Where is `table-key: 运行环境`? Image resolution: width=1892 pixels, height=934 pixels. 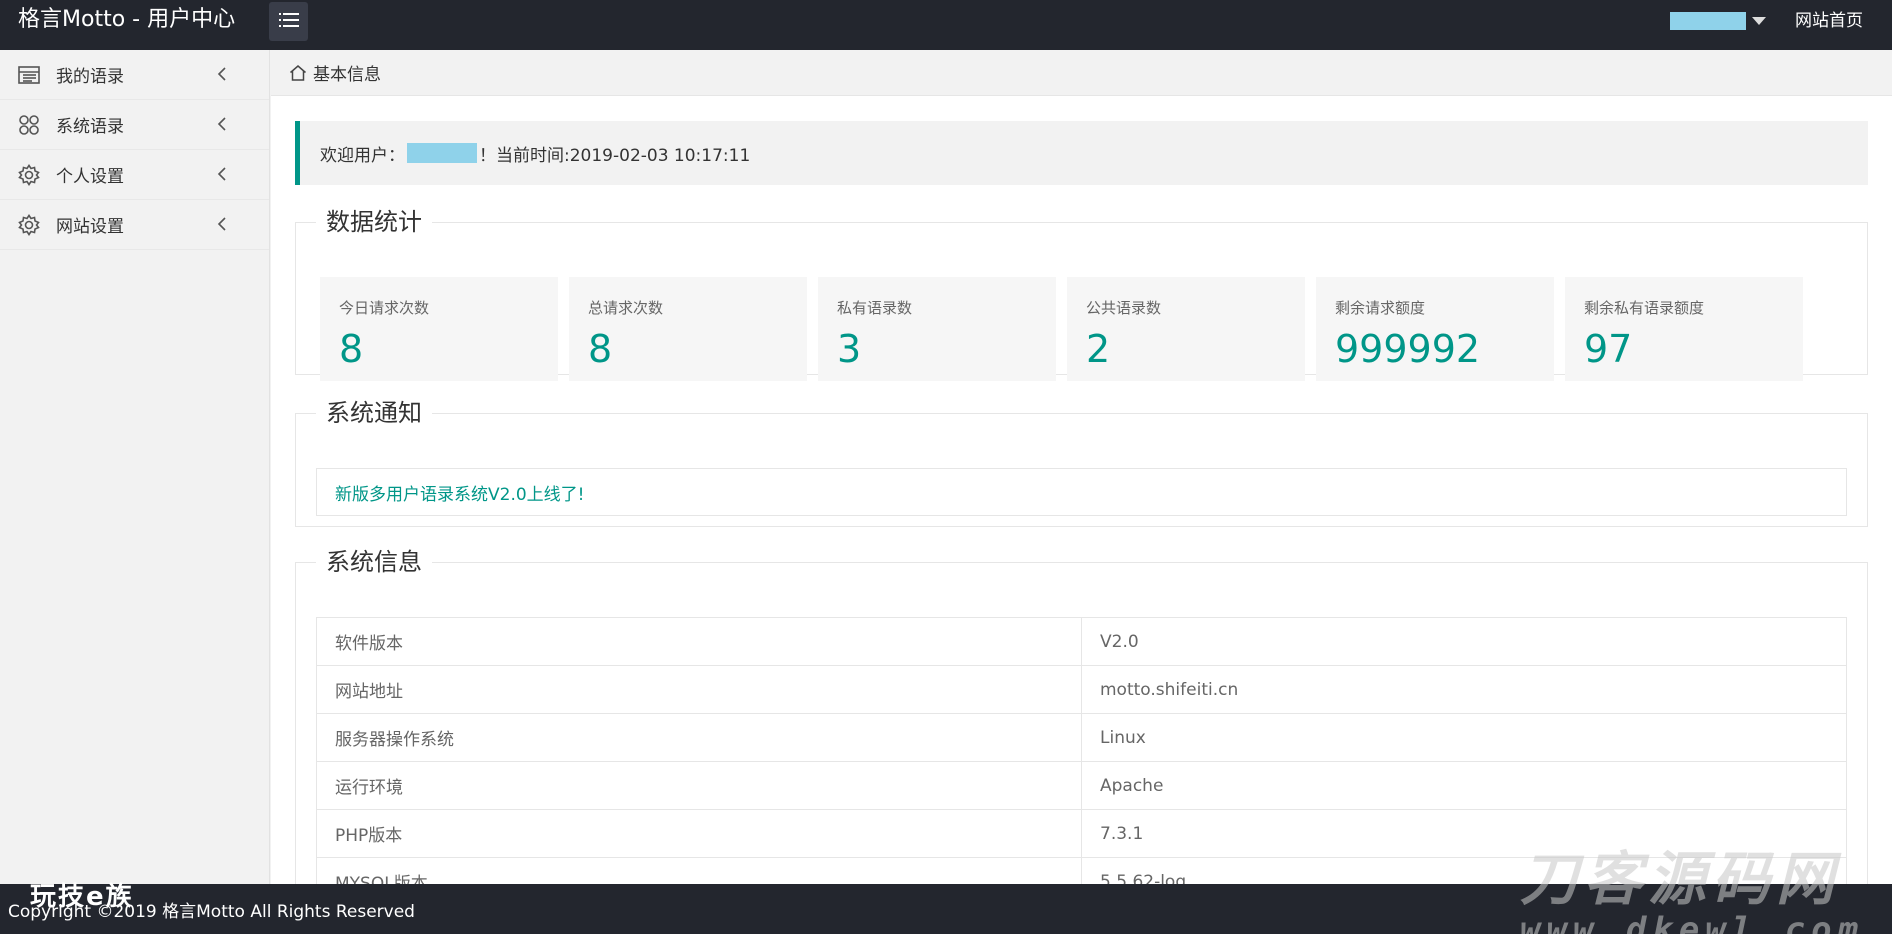 table-key: 运行环境 is located at coordinates (699, 785).